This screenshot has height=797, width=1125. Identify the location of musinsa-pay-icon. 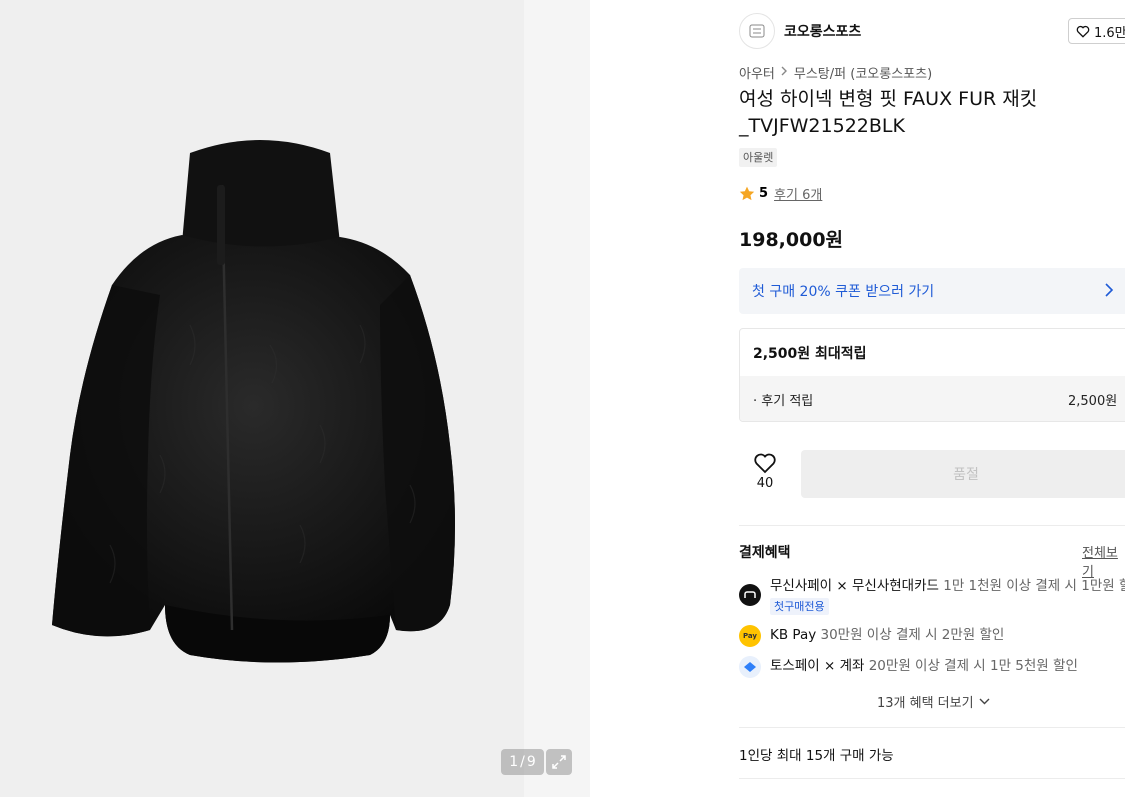
(750, 595).